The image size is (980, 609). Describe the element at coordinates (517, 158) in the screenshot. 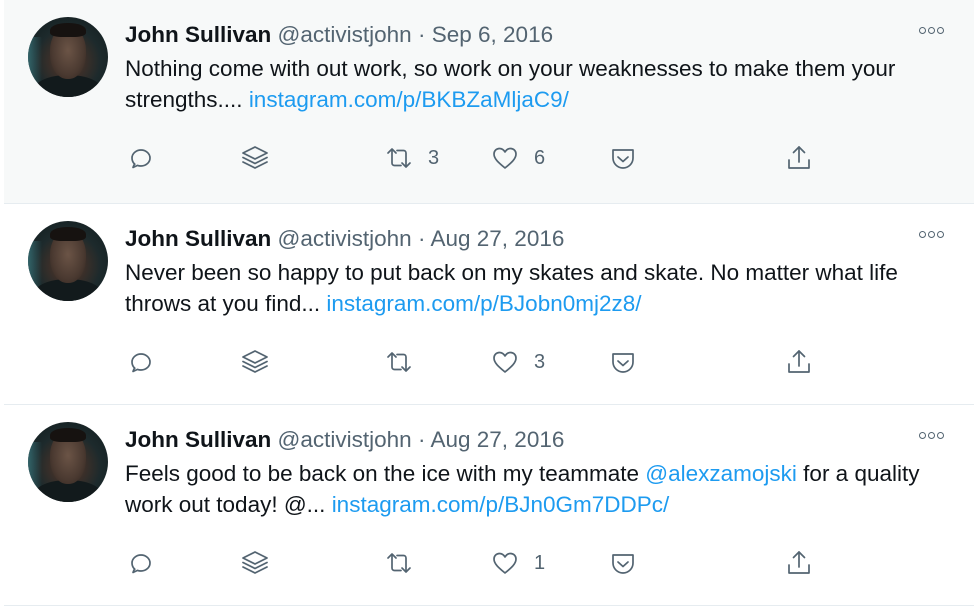

I see `like-button: 6` at that location.